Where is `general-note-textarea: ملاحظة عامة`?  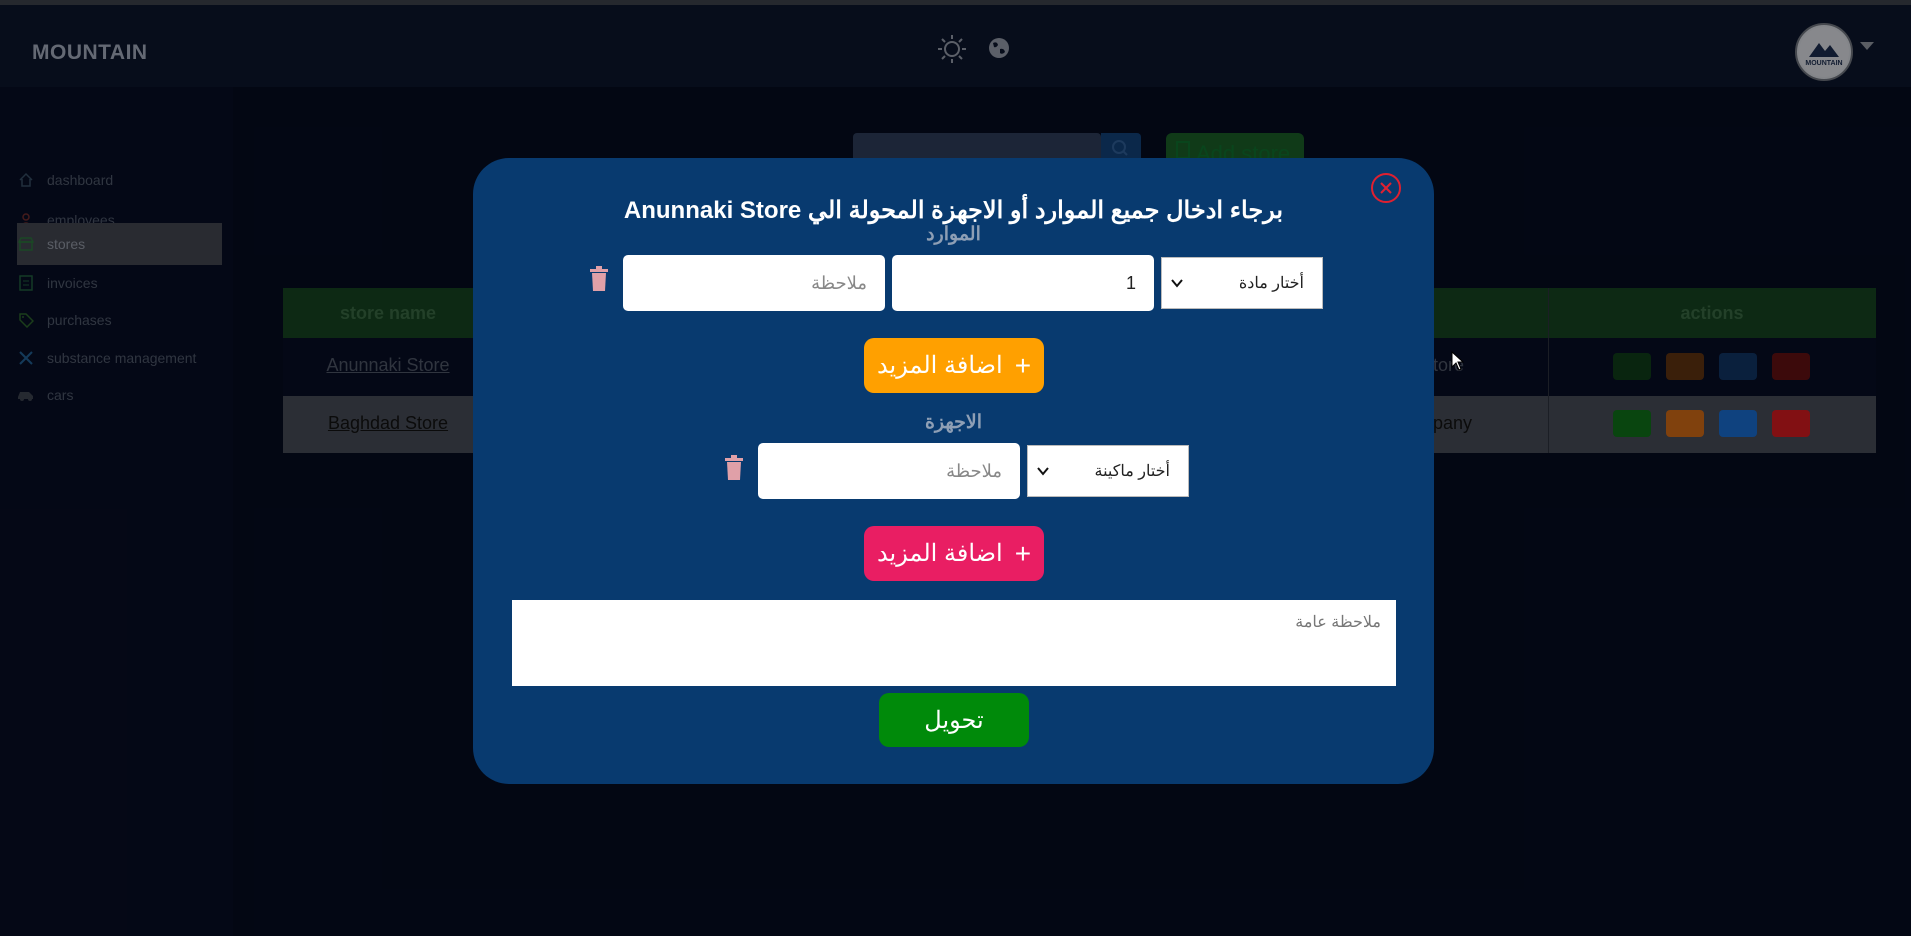 general-note-textarea: ملاحظة عامة is located at coordinates (954, 643).